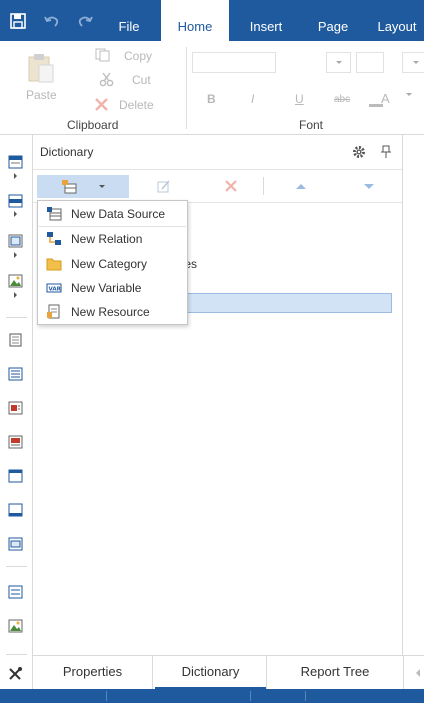 This screenshot has width=424, height=703. What do you see at coordinates (54, 214) in the screenshot?
I see `data-source-icon` at bounding box center [54, 214].